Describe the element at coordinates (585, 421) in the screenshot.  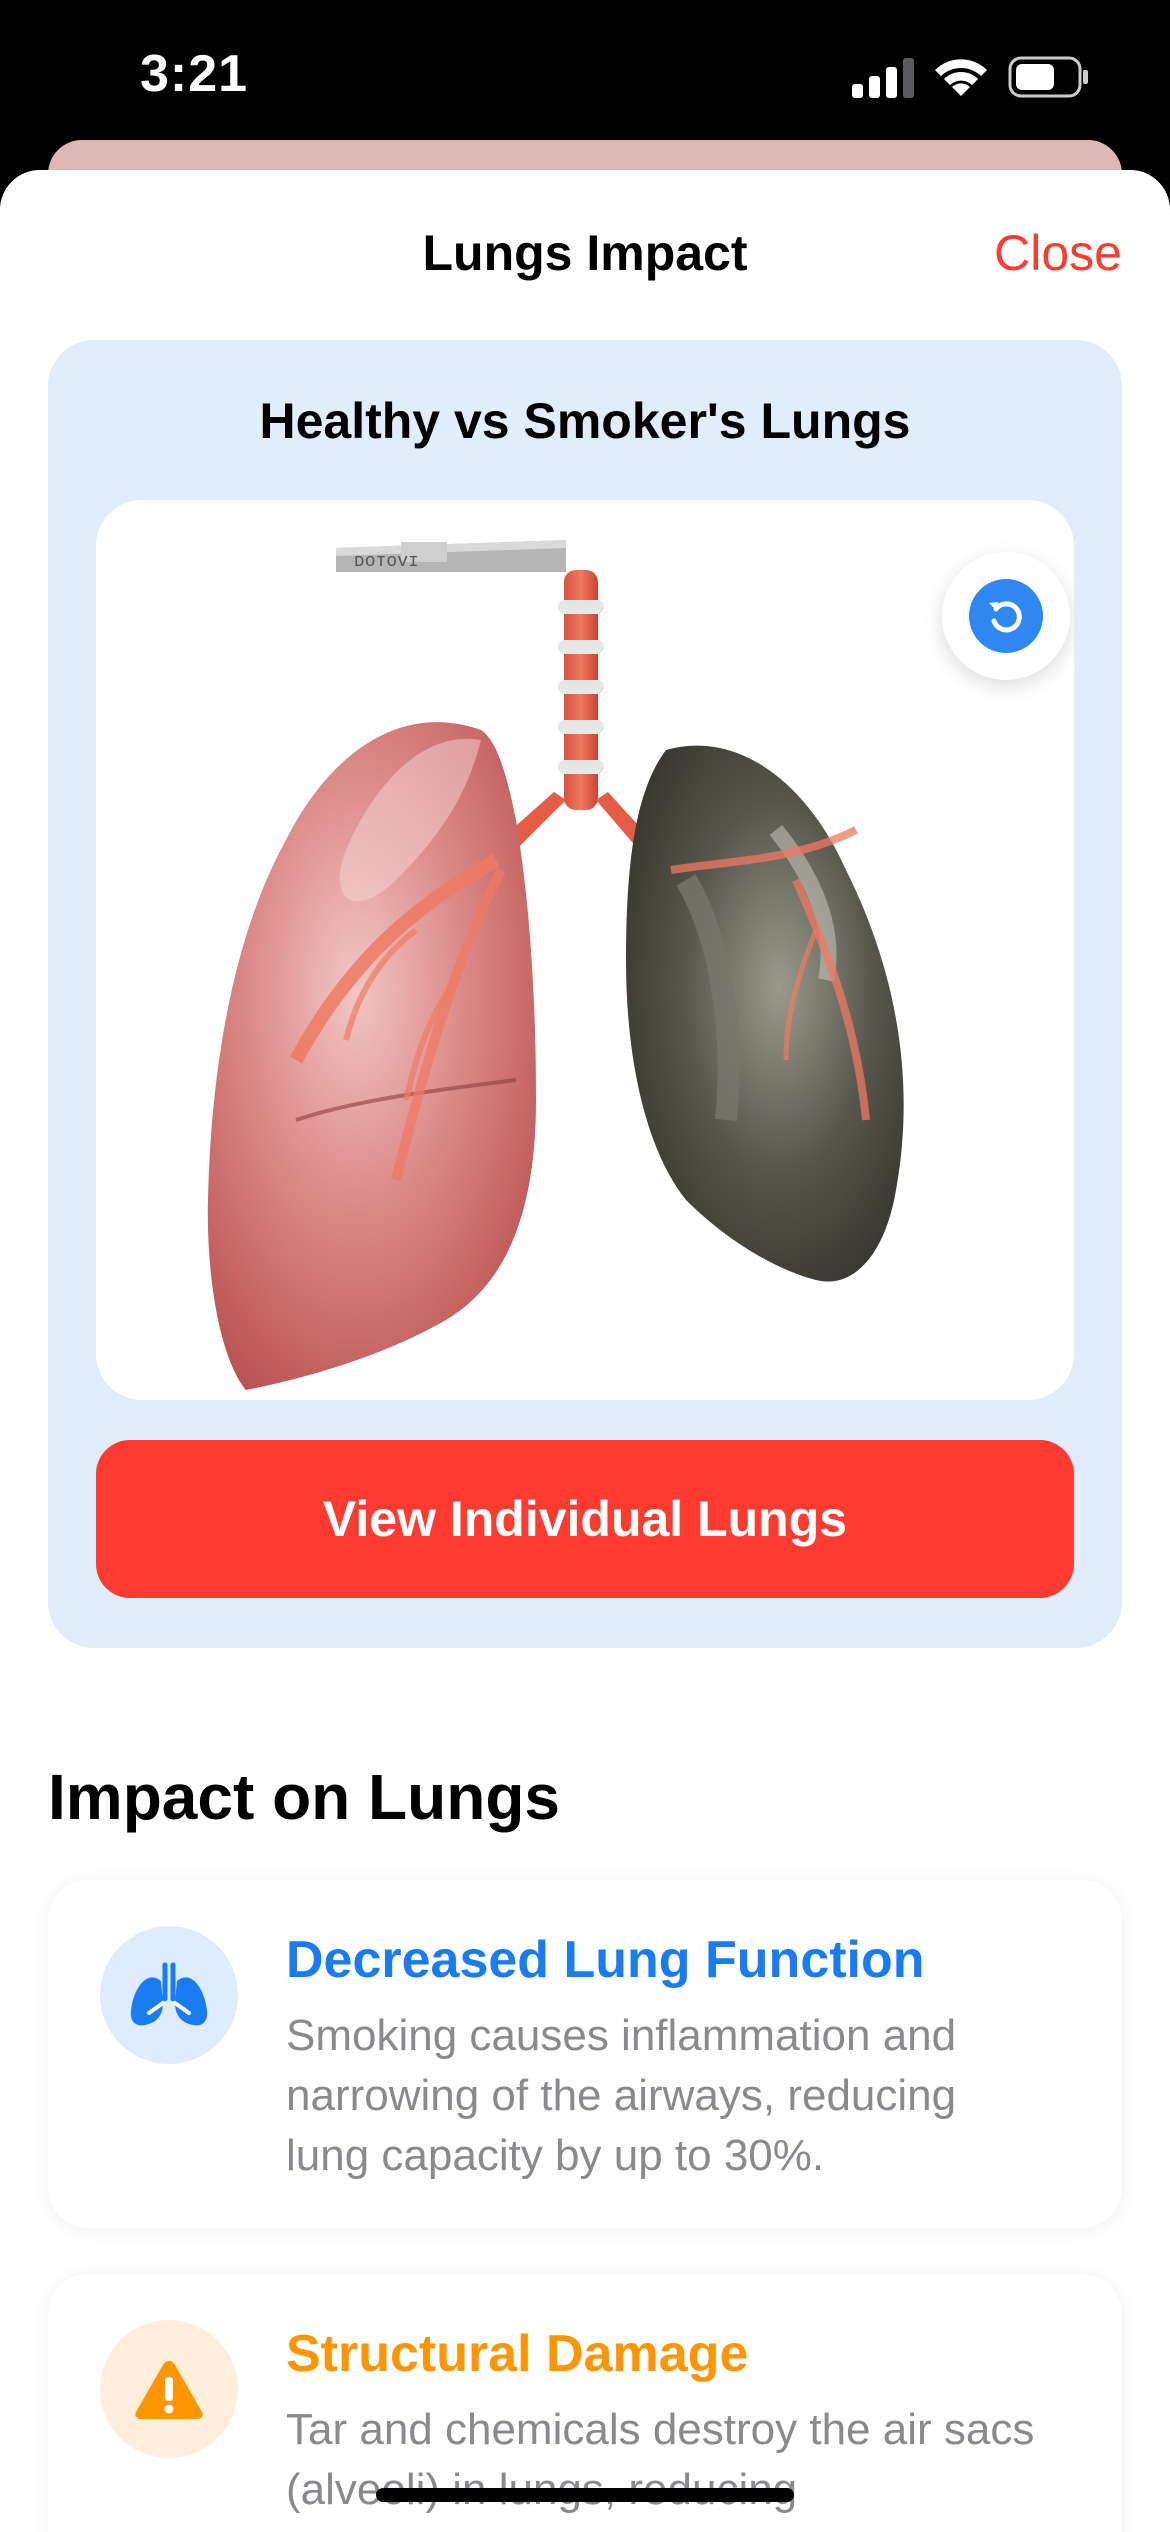
I see `comparison-title: Healthy vs Smoker's Lungs` at that location.